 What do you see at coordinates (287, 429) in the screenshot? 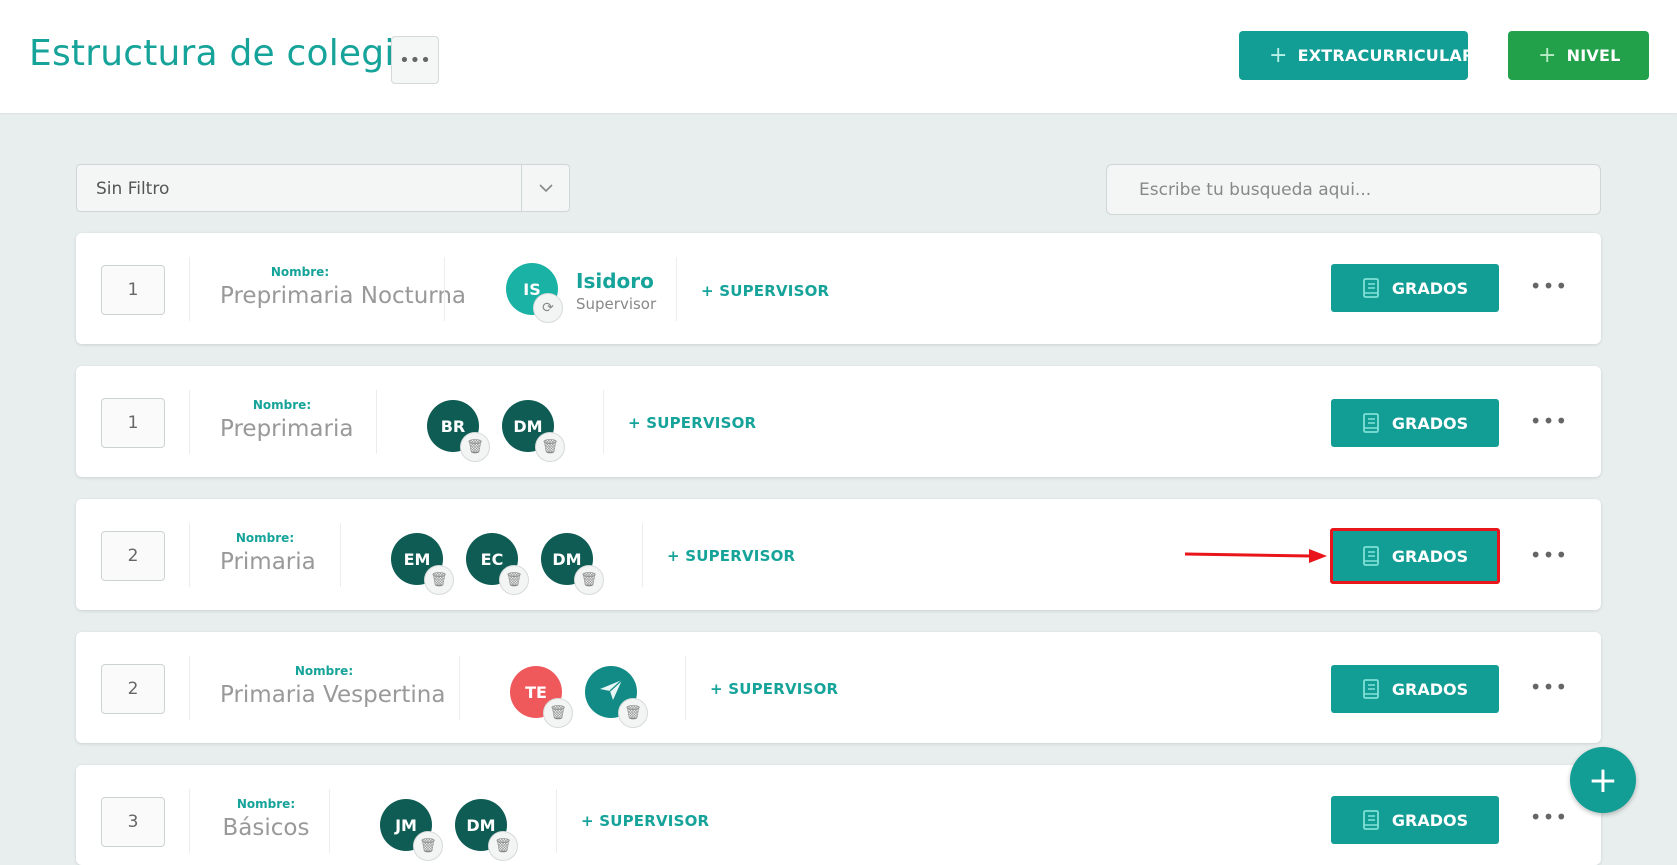
I see `level-name: Preprimaria` at bounding box center [287, 429].